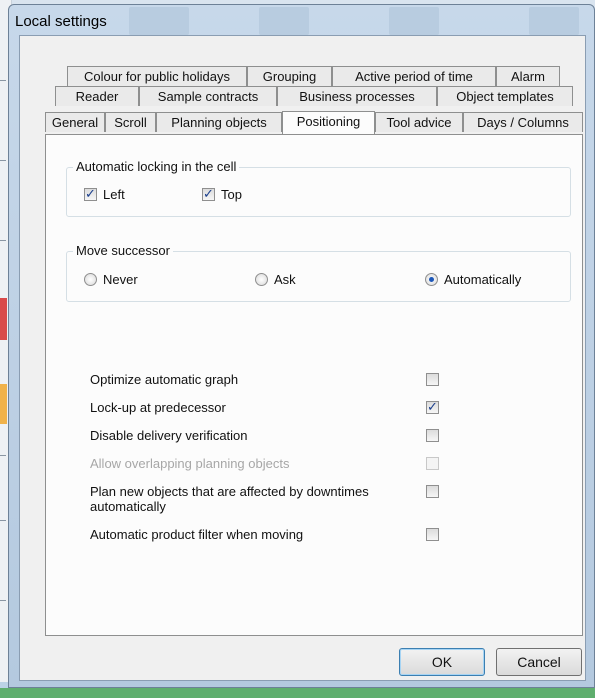  Describe the element at coordinates (97, 96) in the screenshot. I see `tab-reader: Reader` at that location.